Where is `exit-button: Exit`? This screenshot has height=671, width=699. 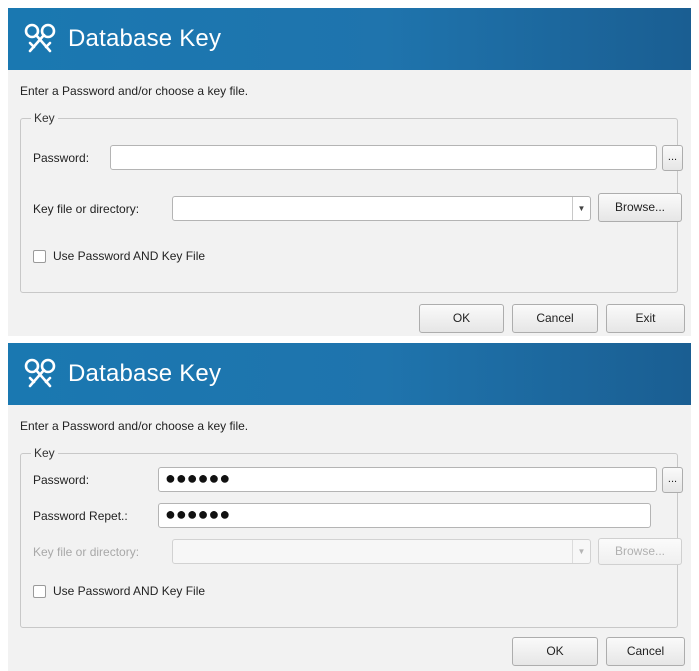 exit-button: Exit is located at coordinates (645, 318).